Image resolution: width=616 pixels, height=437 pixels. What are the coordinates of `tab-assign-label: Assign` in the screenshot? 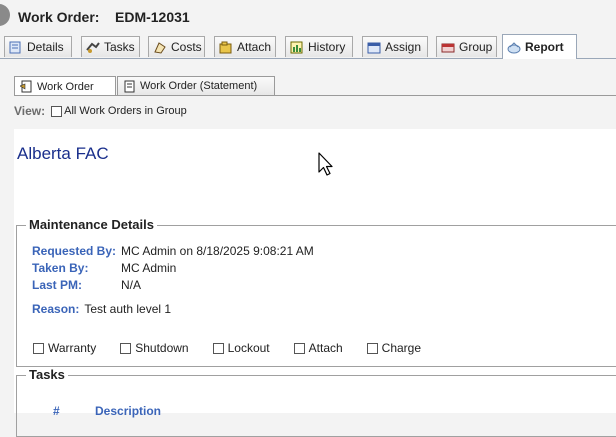 It's located at (403, 47).